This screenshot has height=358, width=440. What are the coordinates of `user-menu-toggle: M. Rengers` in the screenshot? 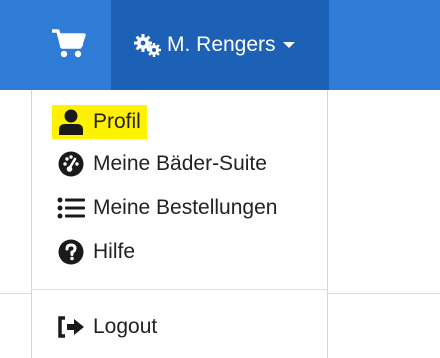 It's located at (220, 45).